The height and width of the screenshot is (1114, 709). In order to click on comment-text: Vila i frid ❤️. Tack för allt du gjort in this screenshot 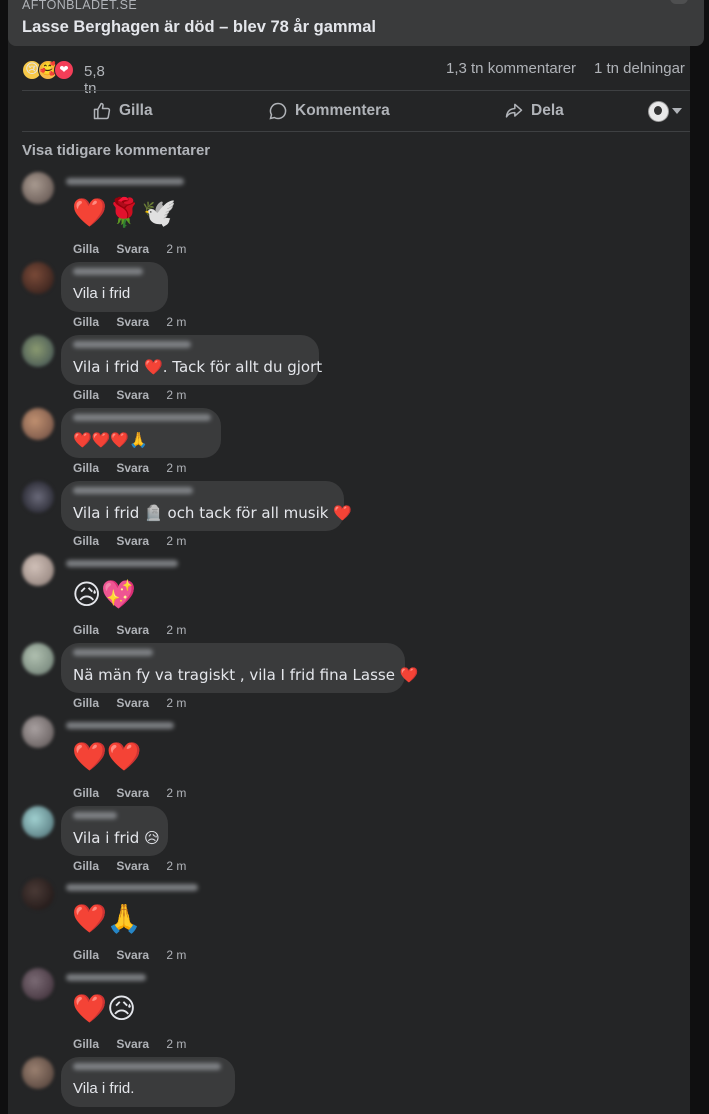, I will do `click(198, 367)`.